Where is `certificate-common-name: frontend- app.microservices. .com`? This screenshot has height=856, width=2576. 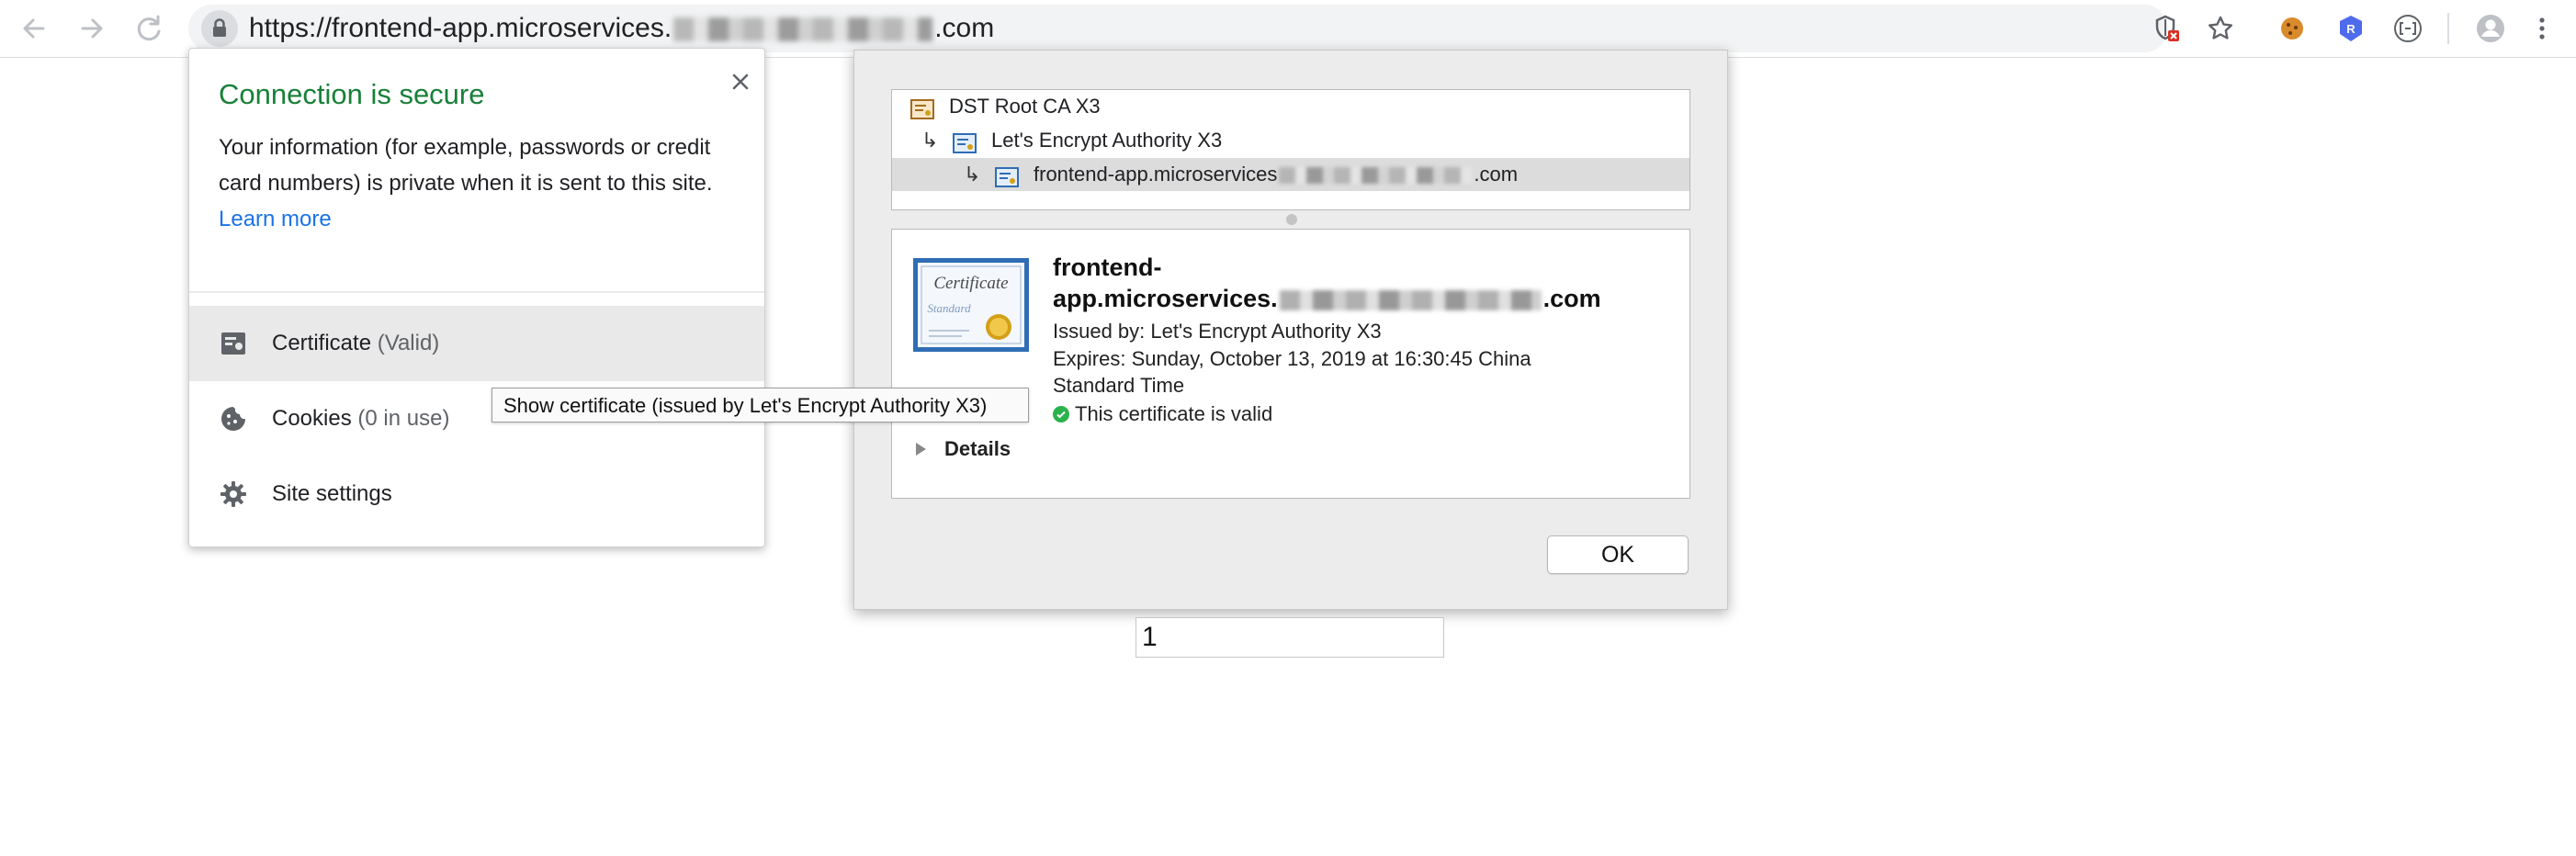 certificate-common-name: frontend- app.microservices. .com is located at coordinates (1347, 283).